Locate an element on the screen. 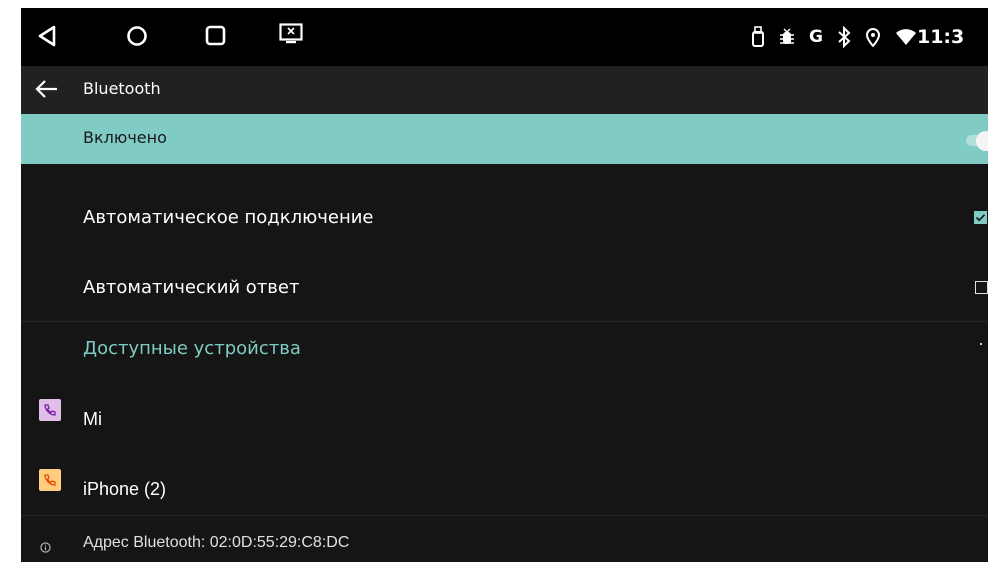 This screenshot has height=562, width=988. device-name-iphone: iPhone (2) is located at coordinates (124, 489).